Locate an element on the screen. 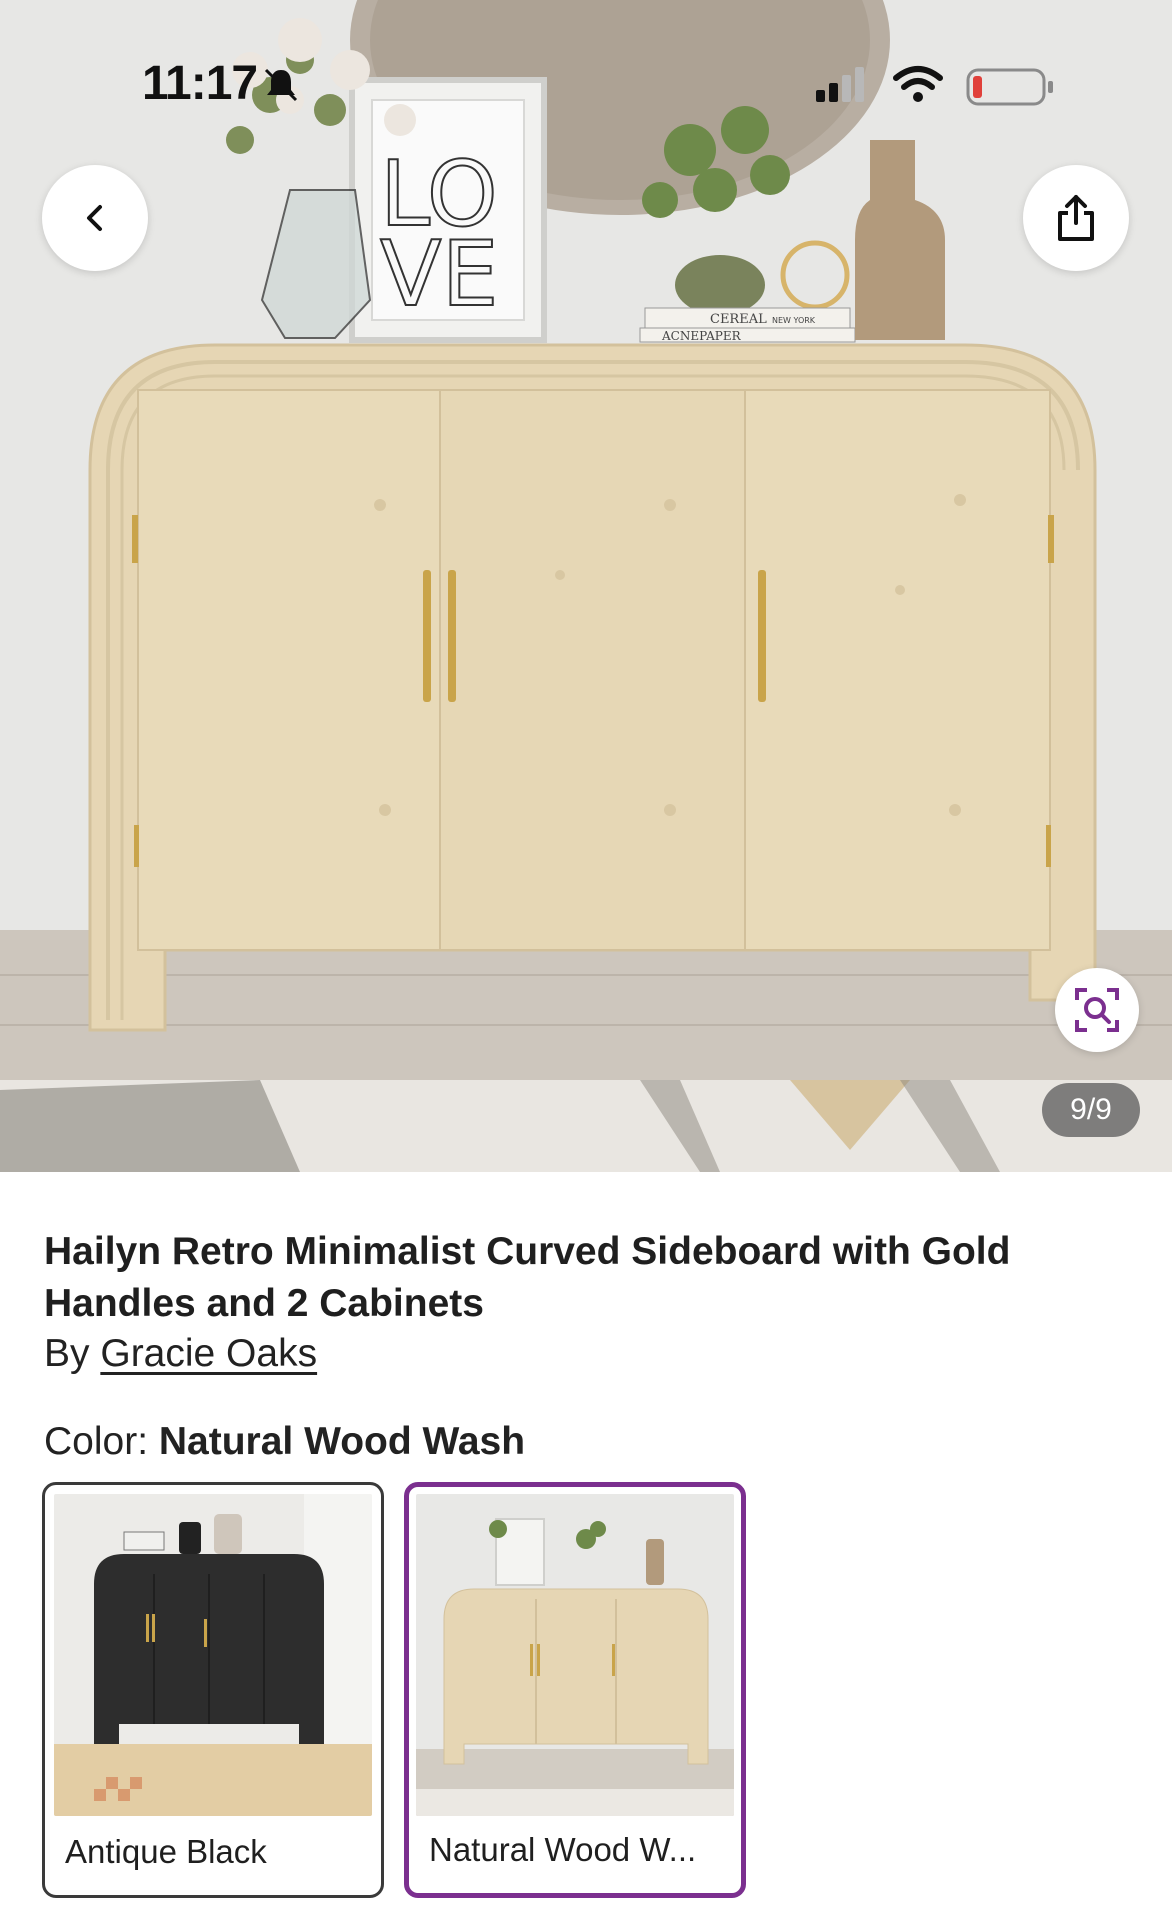  color-swatch-antique-black: Antique Black is located at coordinates (213, 1690).